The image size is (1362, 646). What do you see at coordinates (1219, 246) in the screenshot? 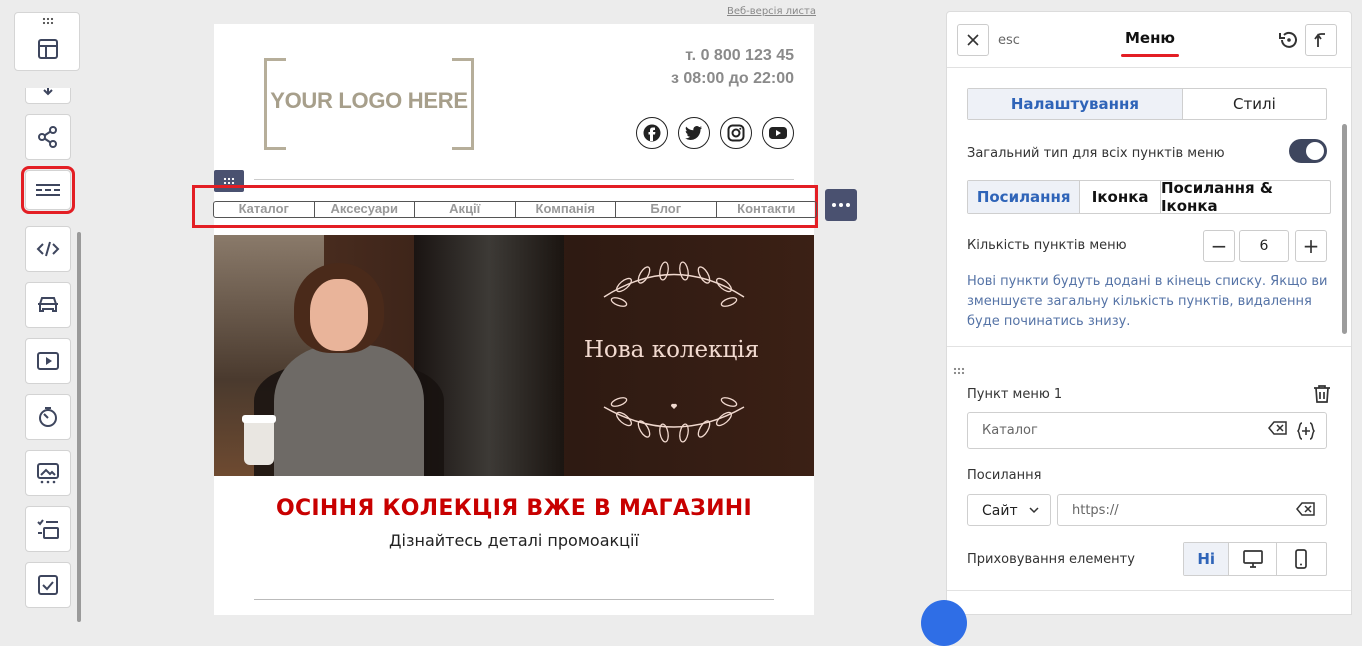
I see `count-decrement-button: −` at bounding box center [1219, 246].